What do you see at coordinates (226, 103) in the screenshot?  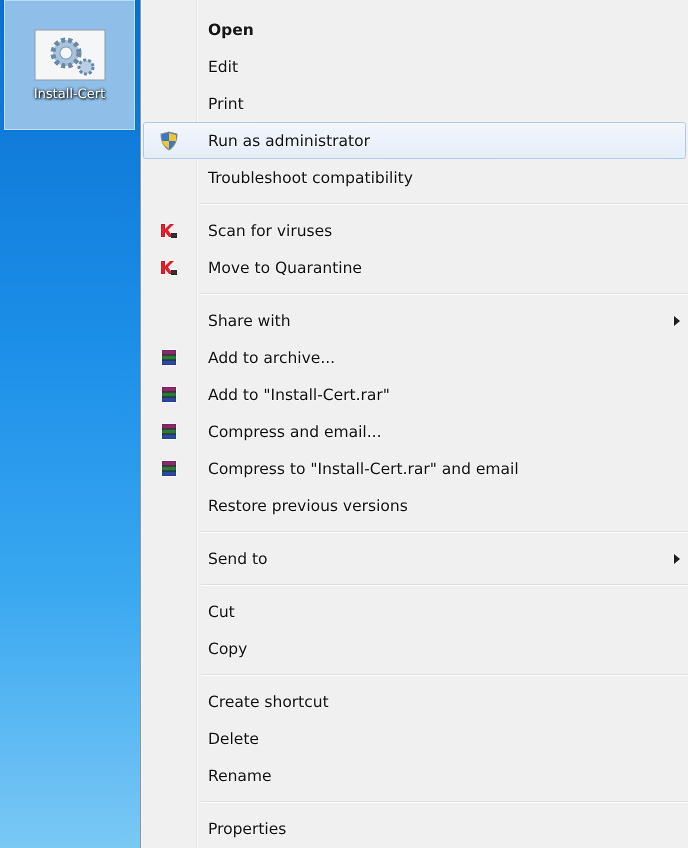 I see `menu-item-label: Print` at bounding box center [226, 103].